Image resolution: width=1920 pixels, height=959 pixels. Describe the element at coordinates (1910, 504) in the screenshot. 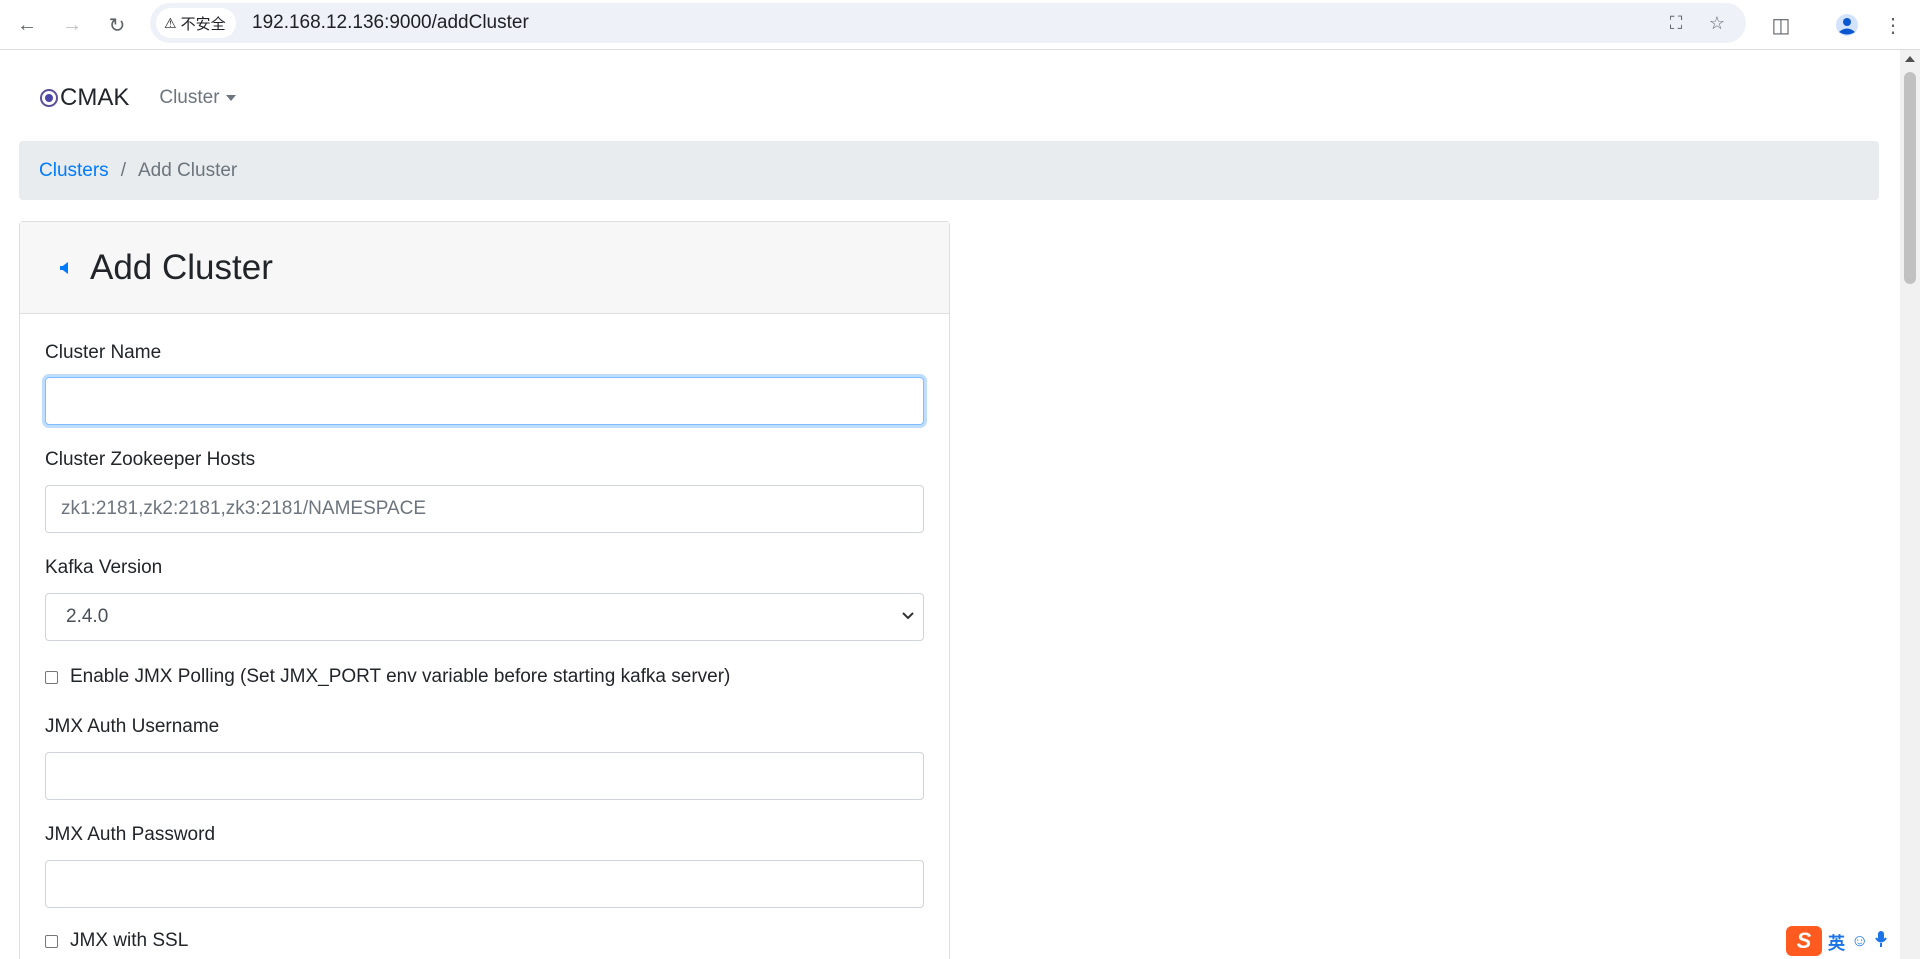

I see `page-scrollbar` at that location.